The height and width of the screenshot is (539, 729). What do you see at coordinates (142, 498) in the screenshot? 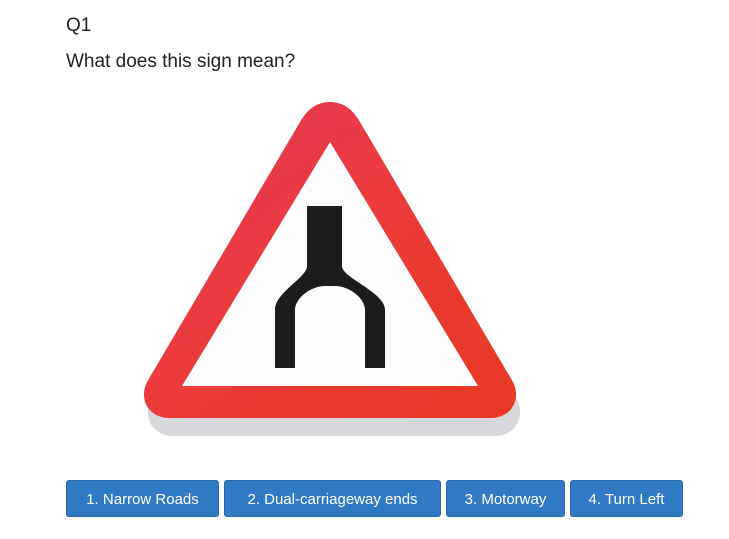
I see `answer-button-1: 1. Narrow Roads` at bounding box center [142, 498].